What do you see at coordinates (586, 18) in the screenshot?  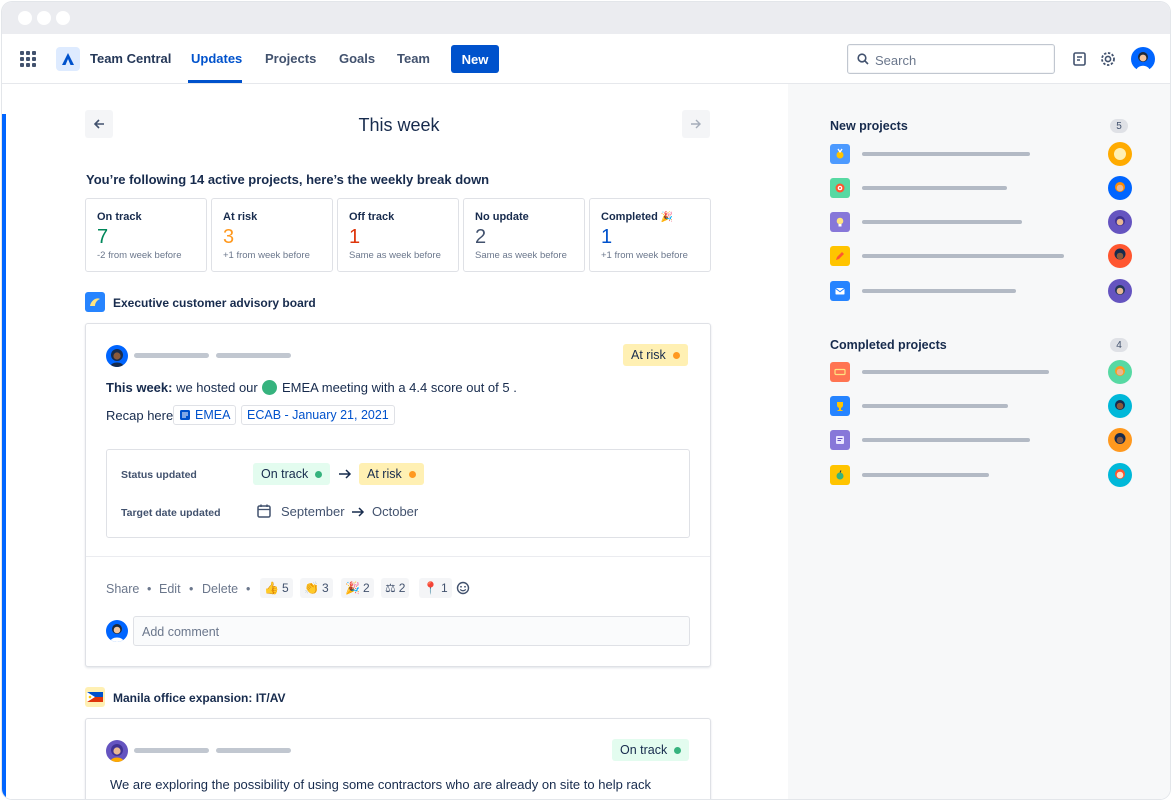 I see `browser-chrome` at bounding box center [586, 18].